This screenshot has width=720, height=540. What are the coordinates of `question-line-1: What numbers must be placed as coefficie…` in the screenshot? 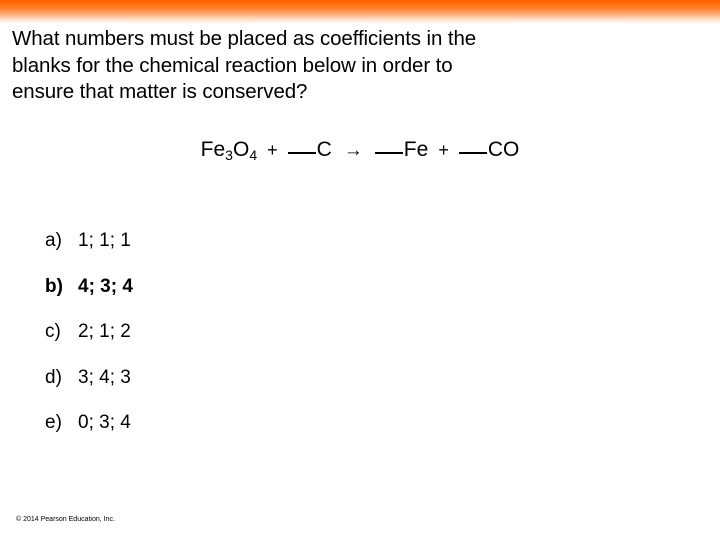 It's located at (244, 38).